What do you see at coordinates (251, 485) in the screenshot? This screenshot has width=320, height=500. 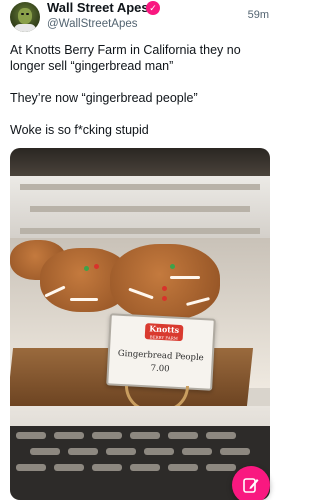 I see `compose-icon` at bounding box center [251, 485].